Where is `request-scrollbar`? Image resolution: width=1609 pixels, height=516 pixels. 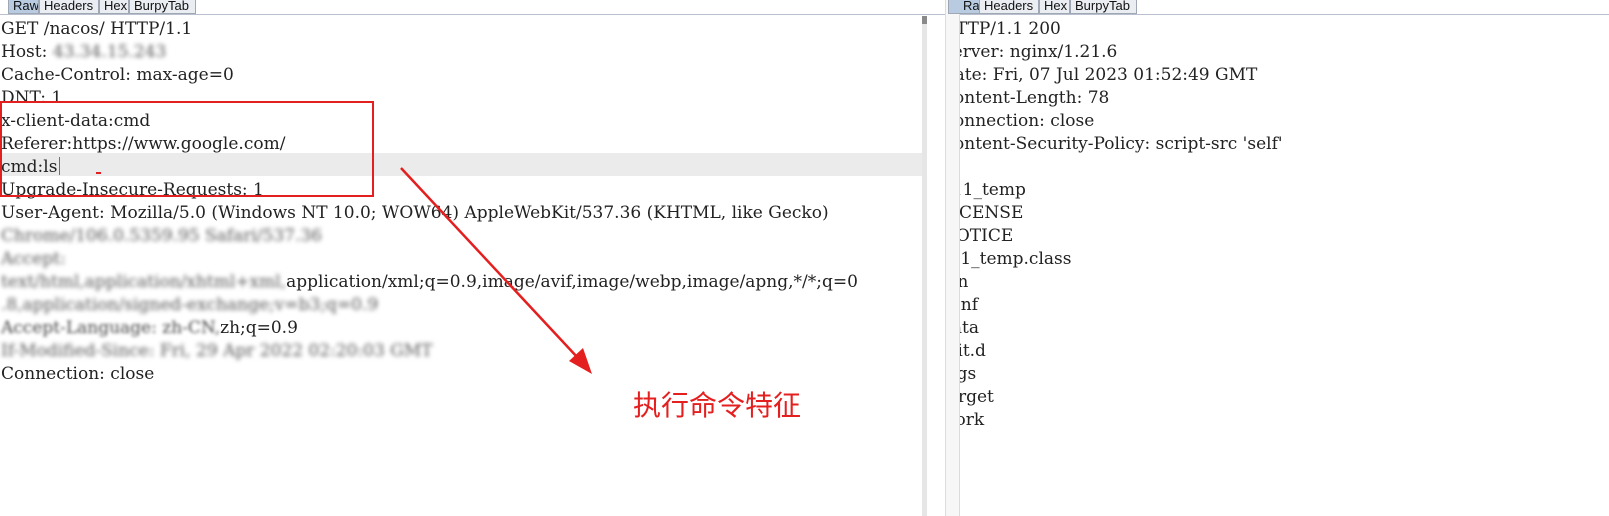
request-scrollbar is located at coordinates (924, 266).